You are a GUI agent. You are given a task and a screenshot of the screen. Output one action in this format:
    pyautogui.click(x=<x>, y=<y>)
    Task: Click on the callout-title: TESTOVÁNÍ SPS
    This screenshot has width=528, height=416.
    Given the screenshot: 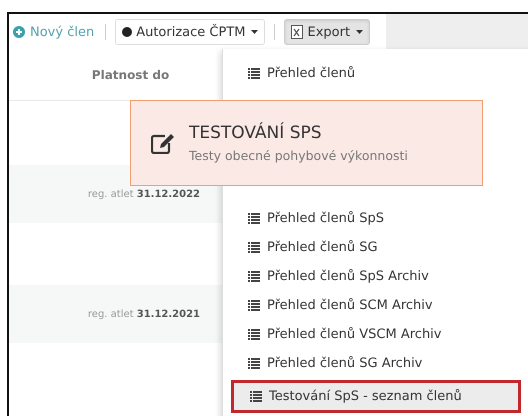 What is the action you would take?
    pyautogui.click(x=256, y=133)
    